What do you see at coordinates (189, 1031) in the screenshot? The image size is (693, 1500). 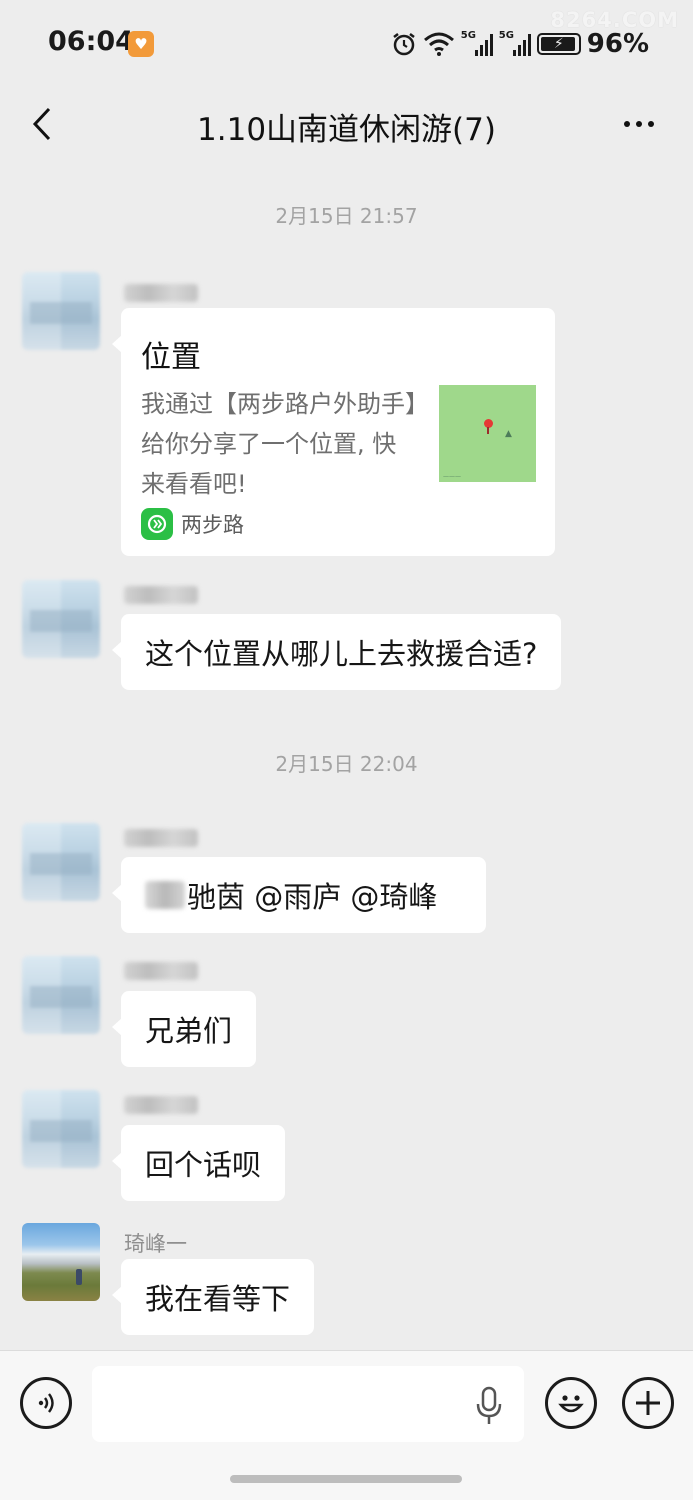 I see `message-text: 兄弟们` at bounding box center [189, 1031].